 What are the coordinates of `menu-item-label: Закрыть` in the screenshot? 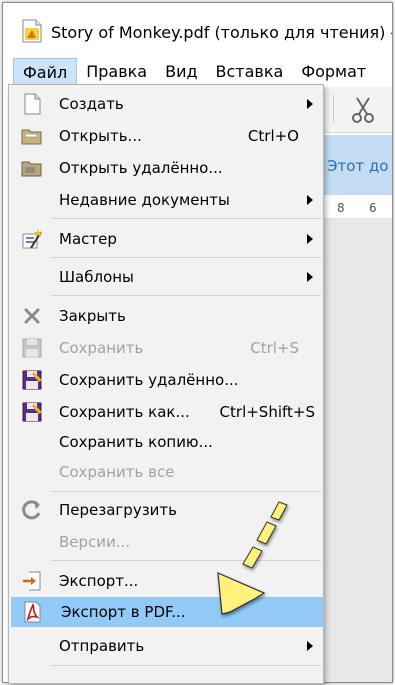 It's located at (92, 316).